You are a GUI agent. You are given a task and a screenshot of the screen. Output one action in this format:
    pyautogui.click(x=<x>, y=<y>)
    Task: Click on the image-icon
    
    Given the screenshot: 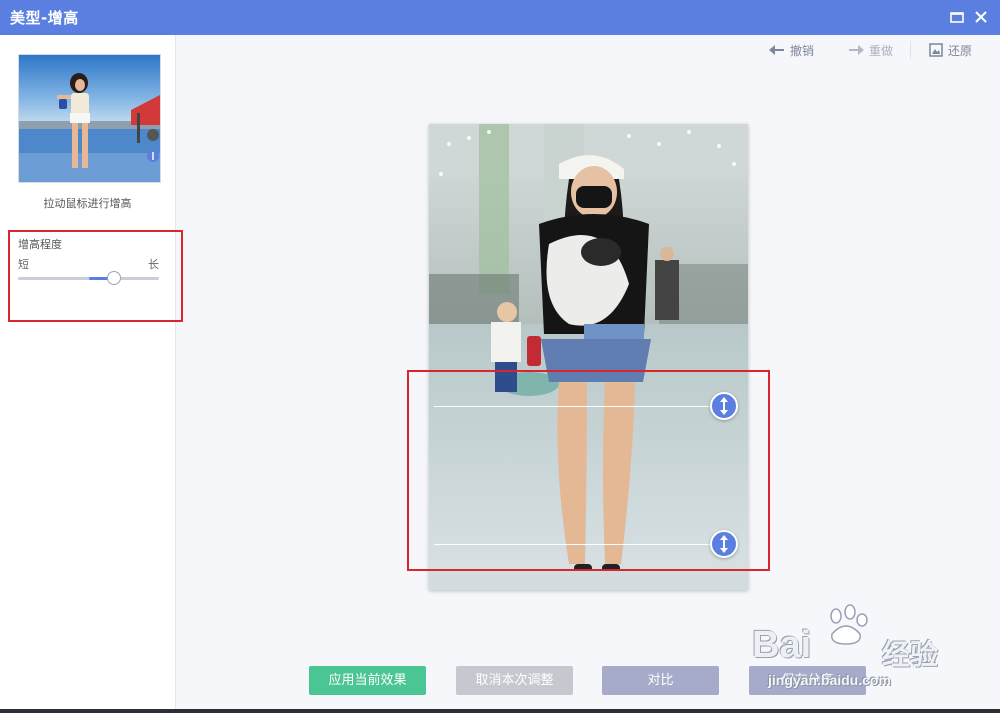 What is the action you would take?
    pyautogui.click(x=936, y=50)
    